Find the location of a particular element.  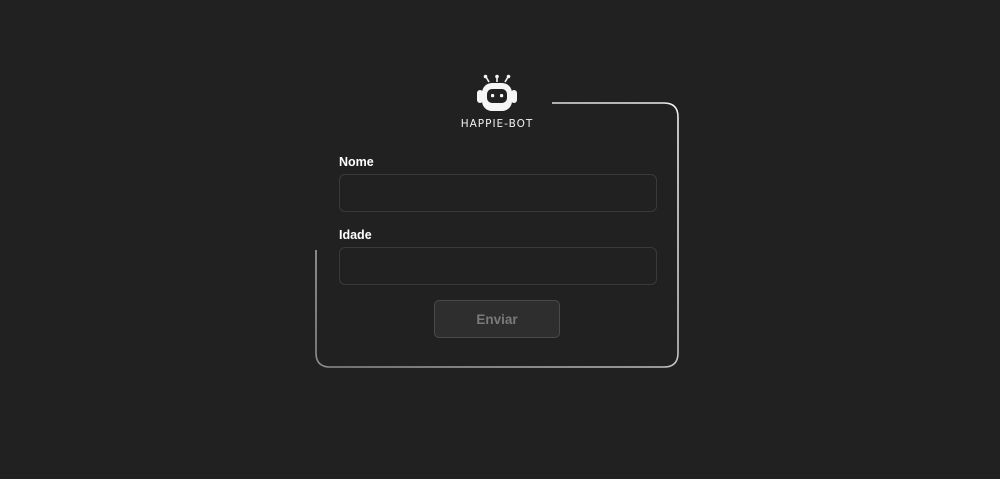

name-input is located at coordinates (498, 193).